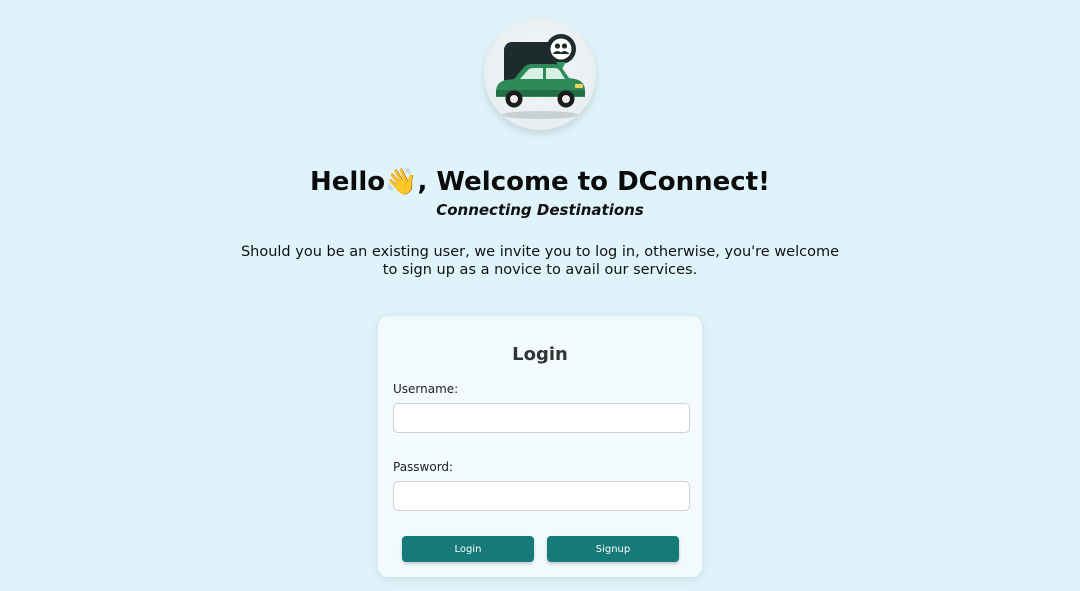  I want to click on signup-button: Signup, so click(613, 549).